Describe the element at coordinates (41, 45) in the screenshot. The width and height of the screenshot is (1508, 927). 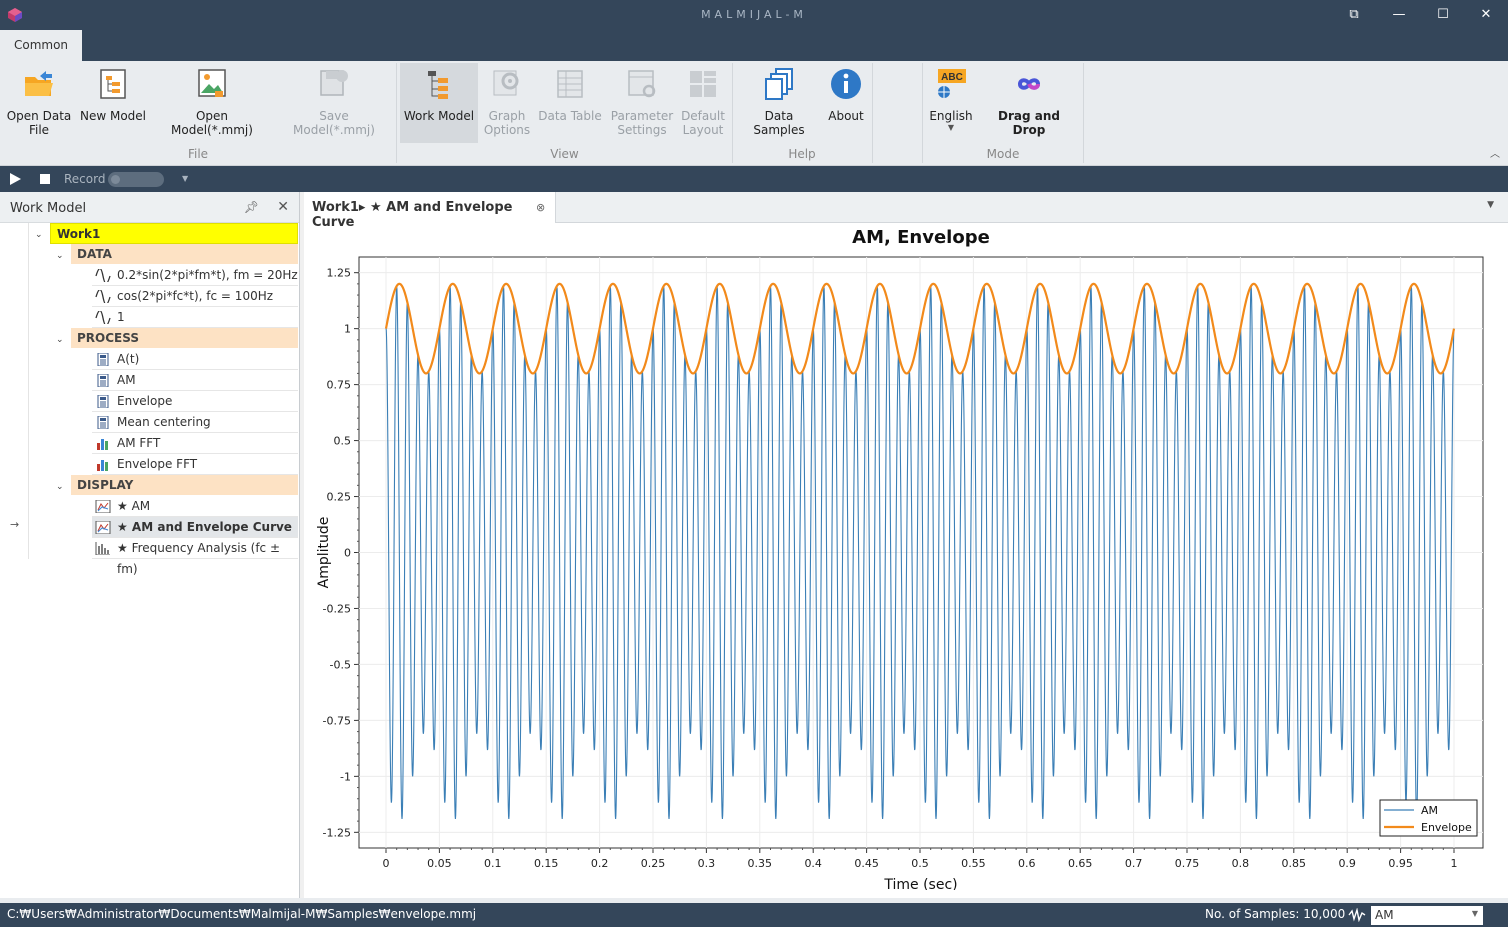
I see `tab-common: Common` at that location.